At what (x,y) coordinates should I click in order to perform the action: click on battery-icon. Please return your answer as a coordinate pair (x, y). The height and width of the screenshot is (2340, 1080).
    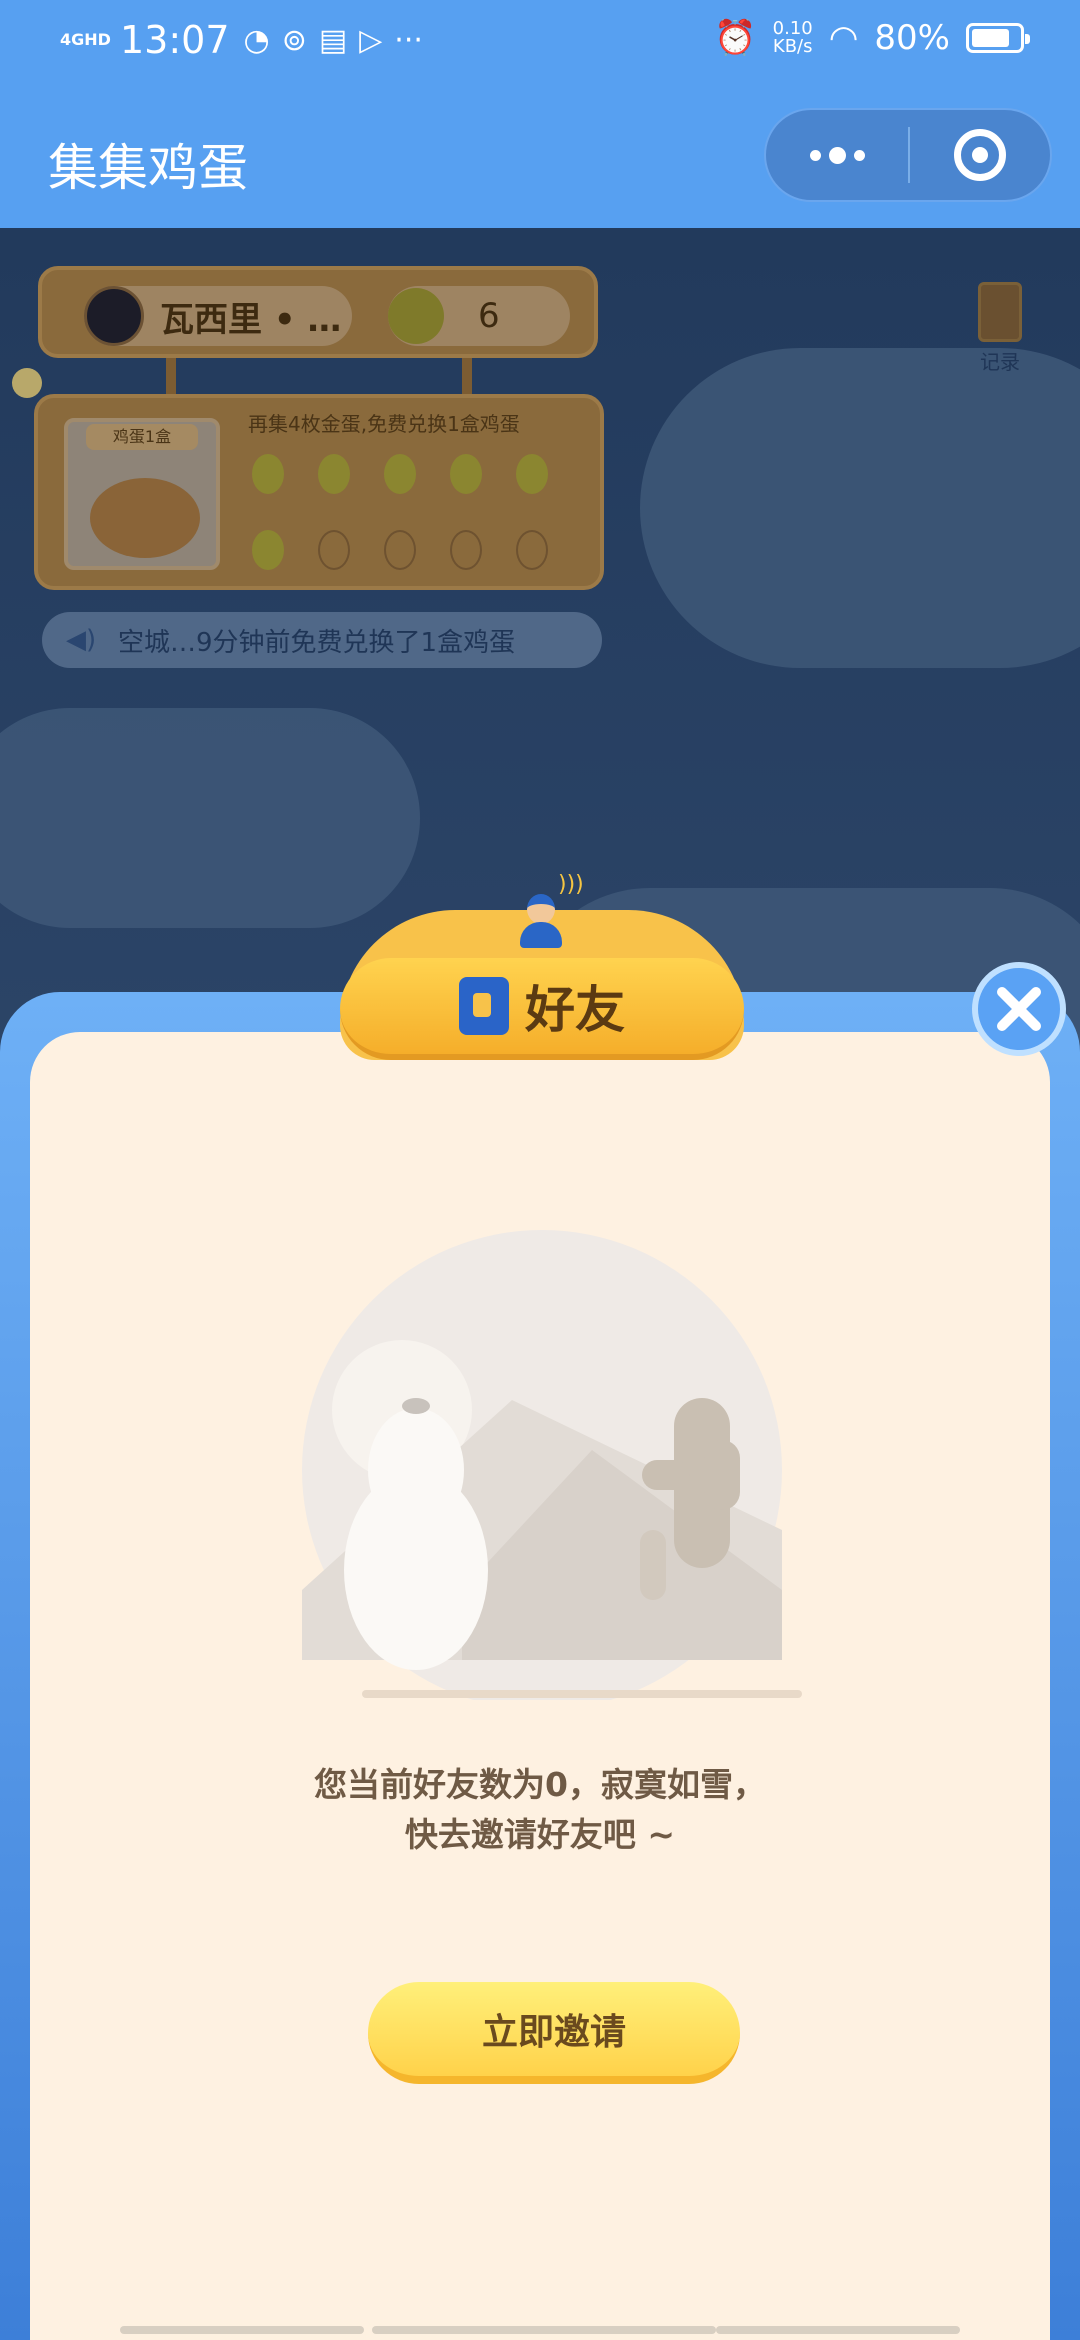
    Looking at the image, I should click on (998, 38).